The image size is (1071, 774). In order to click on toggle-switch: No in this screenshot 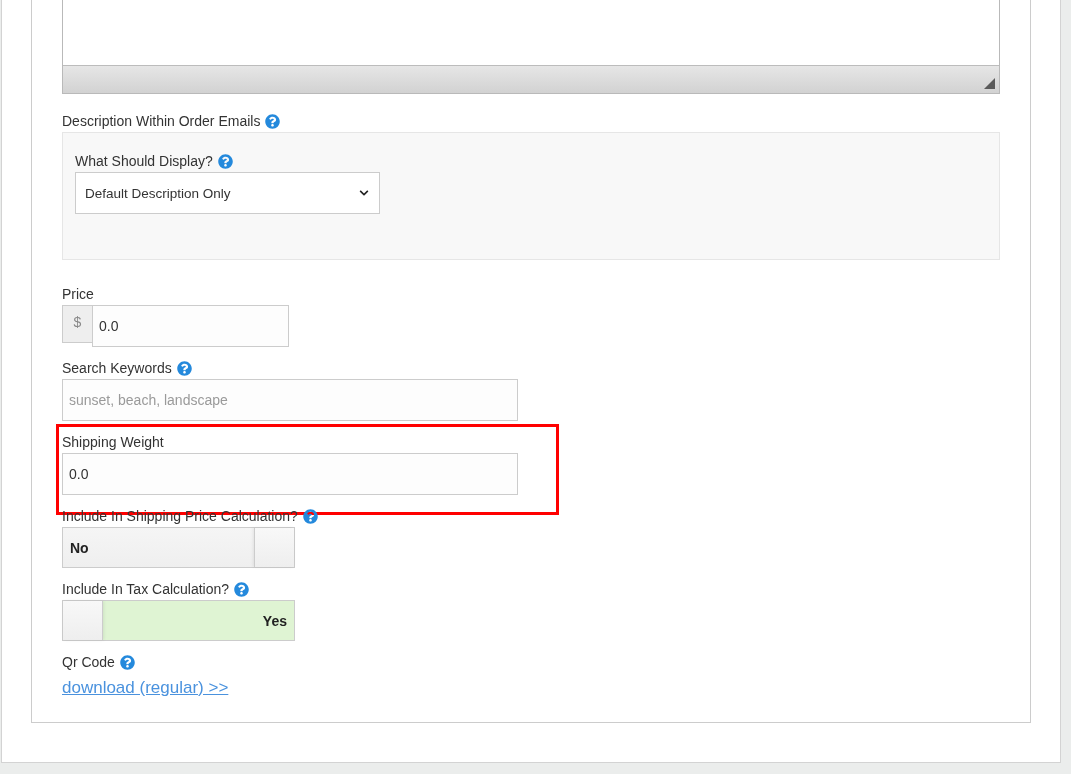, I will do `click(178, 547)`.